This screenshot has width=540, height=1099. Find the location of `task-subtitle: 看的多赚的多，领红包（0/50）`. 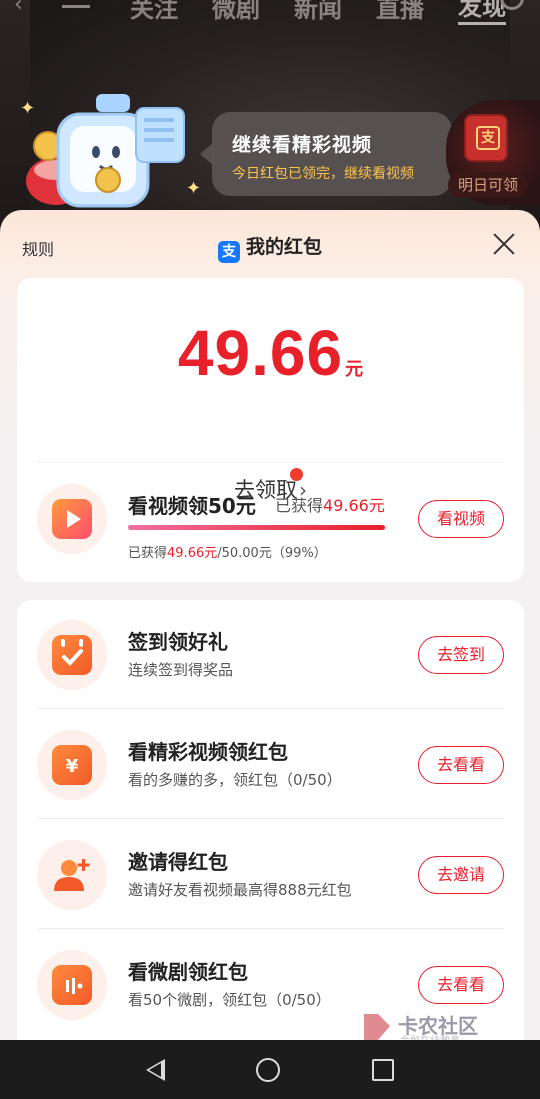

task-subtitle: 看的多赚的多，领红包（0/50） is located at coordinates (235, 780).